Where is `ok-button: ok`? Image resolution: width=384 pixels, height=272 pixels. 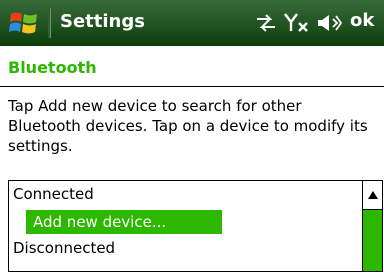 ok-button: ok is located at coordinates (362, 20).